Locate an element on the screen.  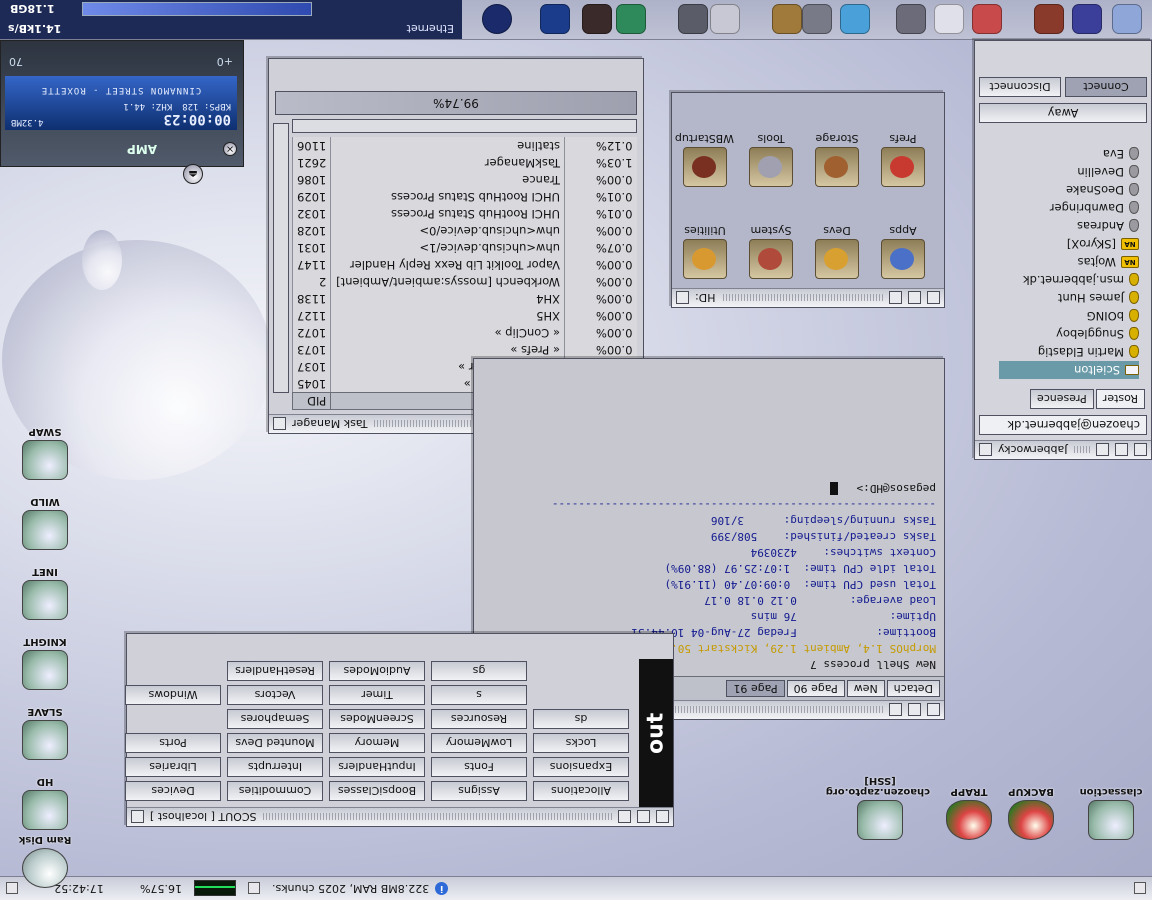
shell-tab: Page 91 is located at coordinates (755, 688).